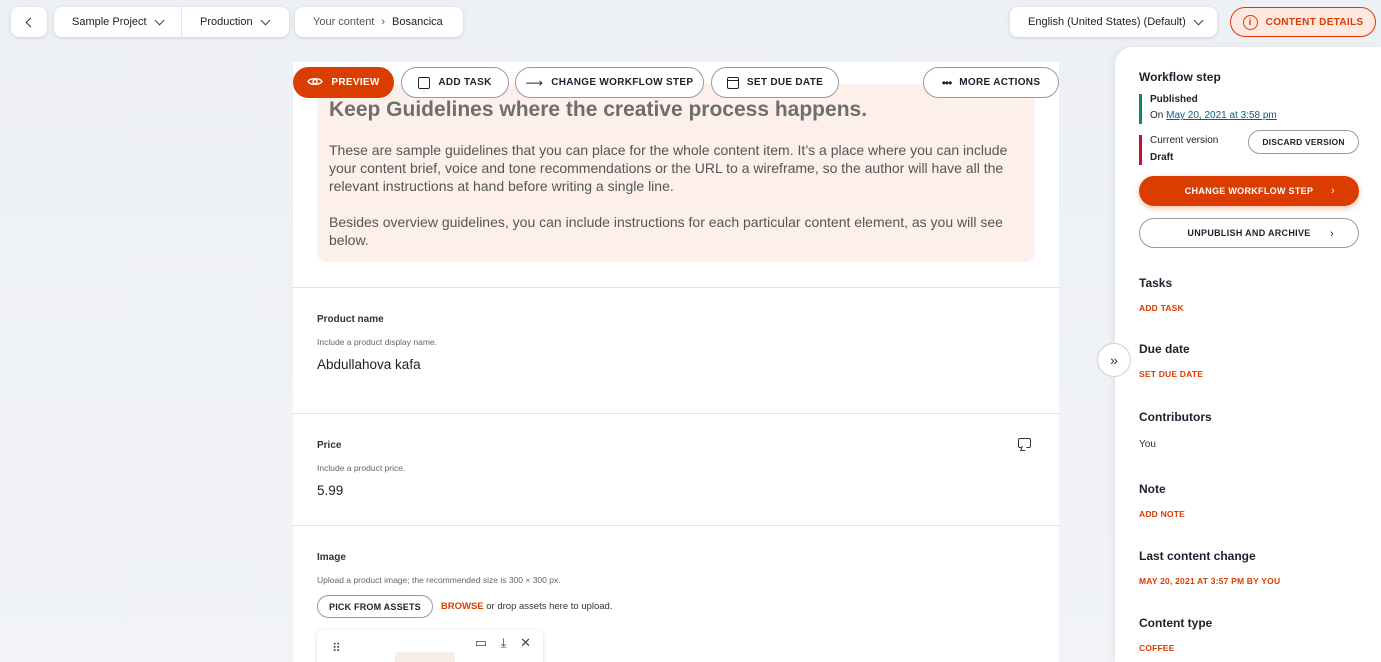 Image resolution: width=1381 pixels, height=662 pixels. I want to click on add-note-link: ADD NOTE, so click(1260, 514).